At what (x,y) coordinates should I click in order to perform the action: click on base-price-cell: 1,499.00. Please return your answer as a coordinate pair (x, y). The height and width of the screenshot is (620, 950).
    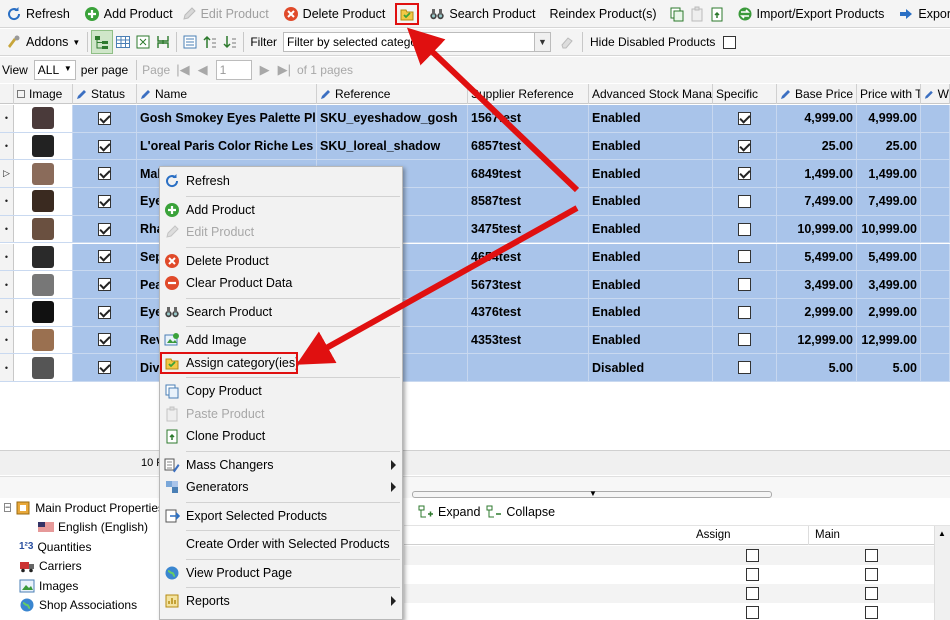
    Looking at the image, I should click on (817, 174).